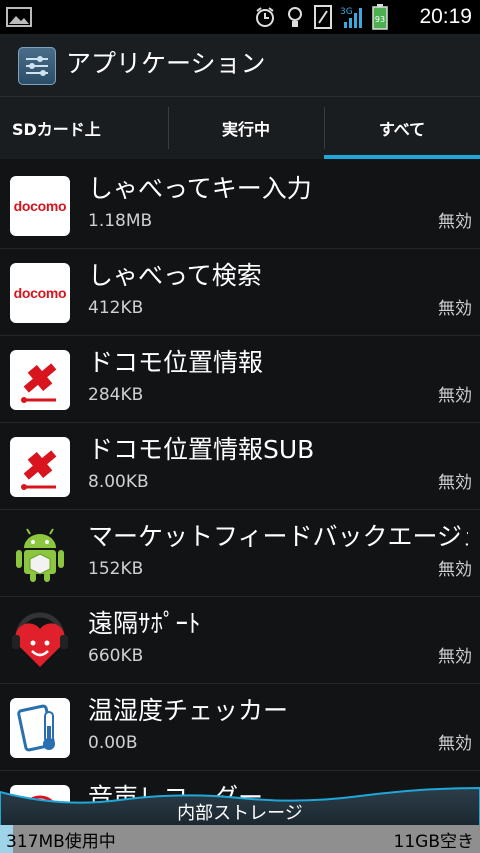  Describe the element at coordinates (346, 12) in the screenshot. I see `network-label: 3G` at that location.